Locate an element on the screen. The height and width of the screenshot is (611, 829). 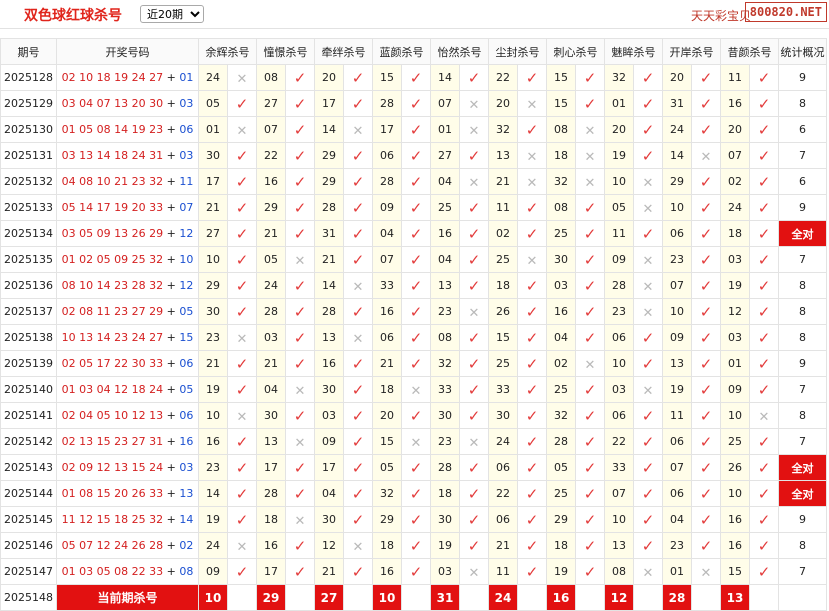
draw-numbers: 02 04 05 10 12 13 + 06 is located at coordinates (127, 415).